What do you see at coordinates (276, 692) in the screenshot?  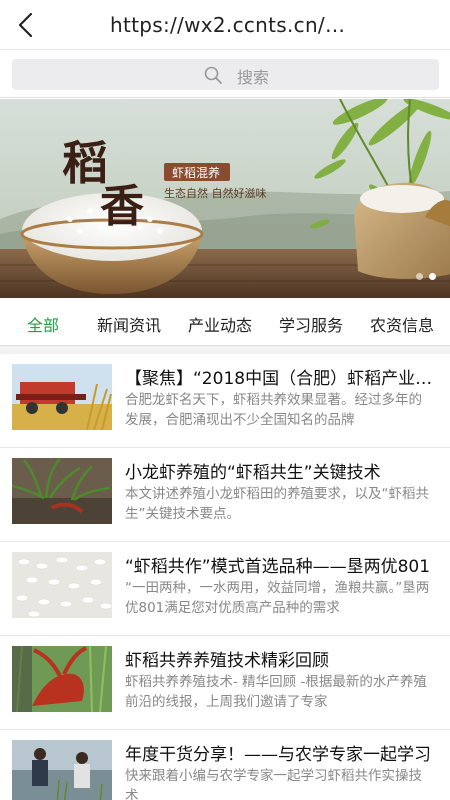 I see `article-summary: 虾稻共养养殖技术- 精华回顾 -根据最新的水产养殖前沿的线报，上周我们邀请了专家` at bounding box center [276, 692].